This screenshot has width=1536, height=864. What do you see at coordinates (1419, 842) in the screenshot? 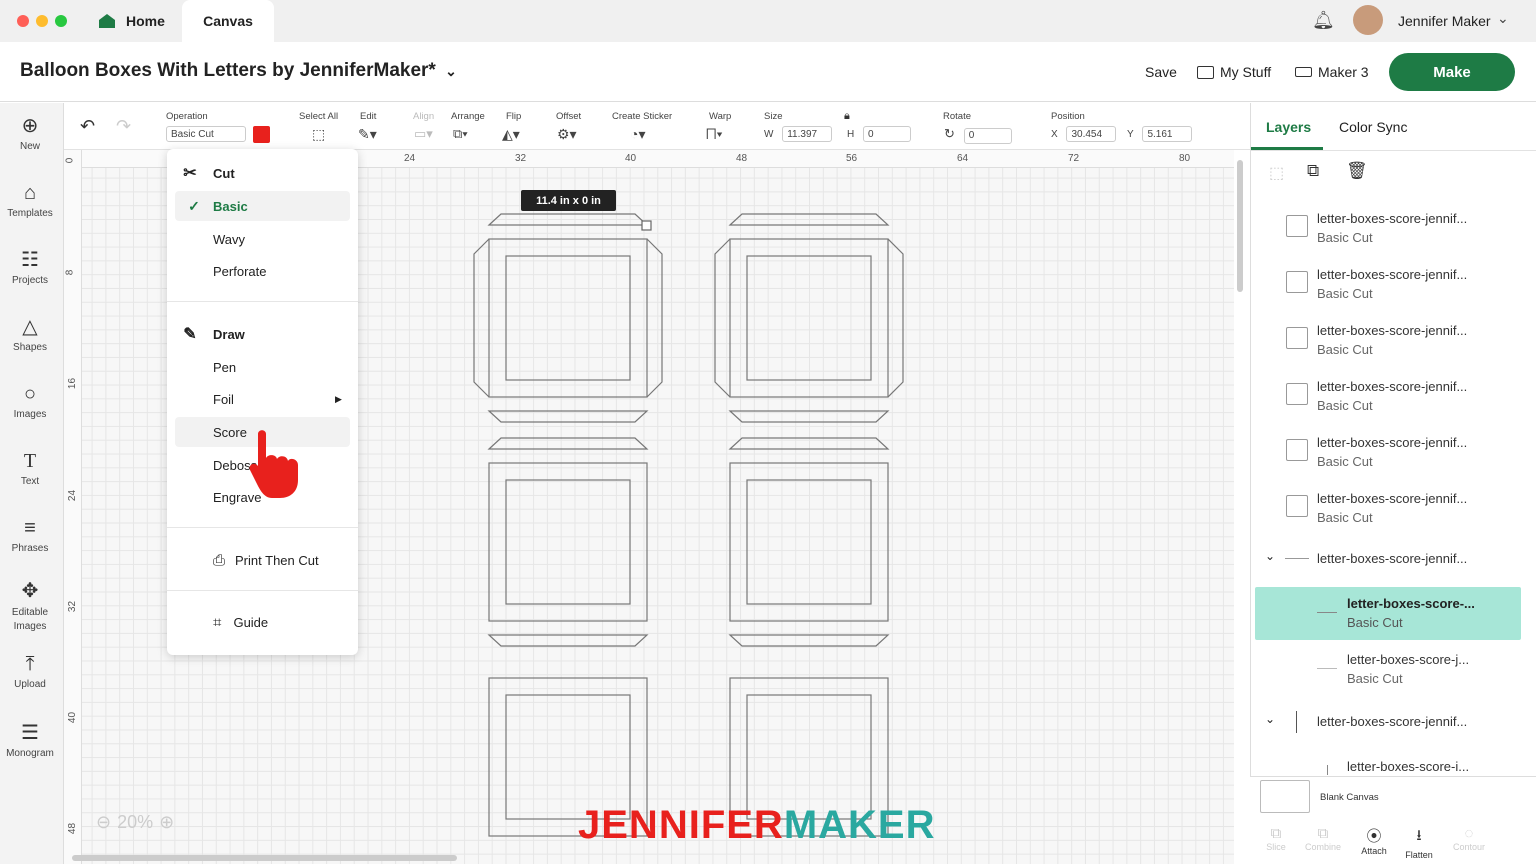
I see `flatten-button: ⭳ Flatten` at bounding box center [1419, 842].